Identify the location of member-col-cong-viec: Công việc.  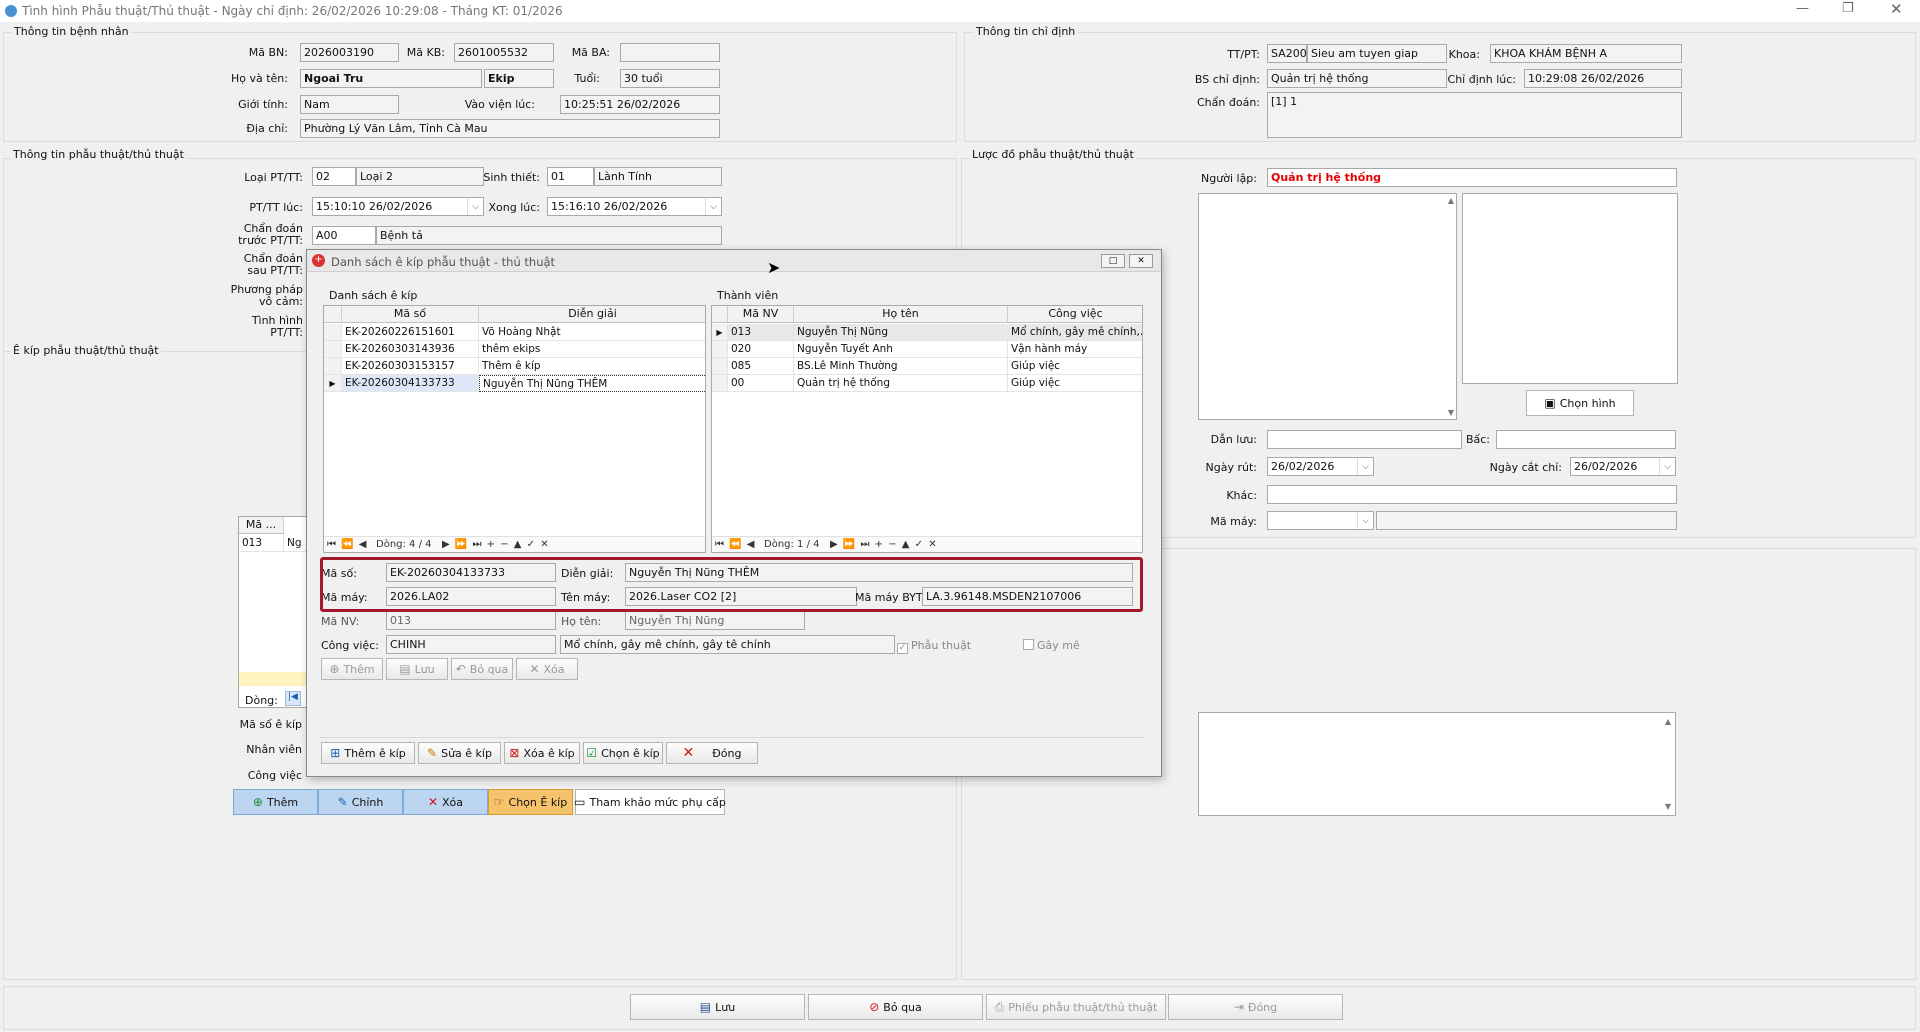
(1075, 314).